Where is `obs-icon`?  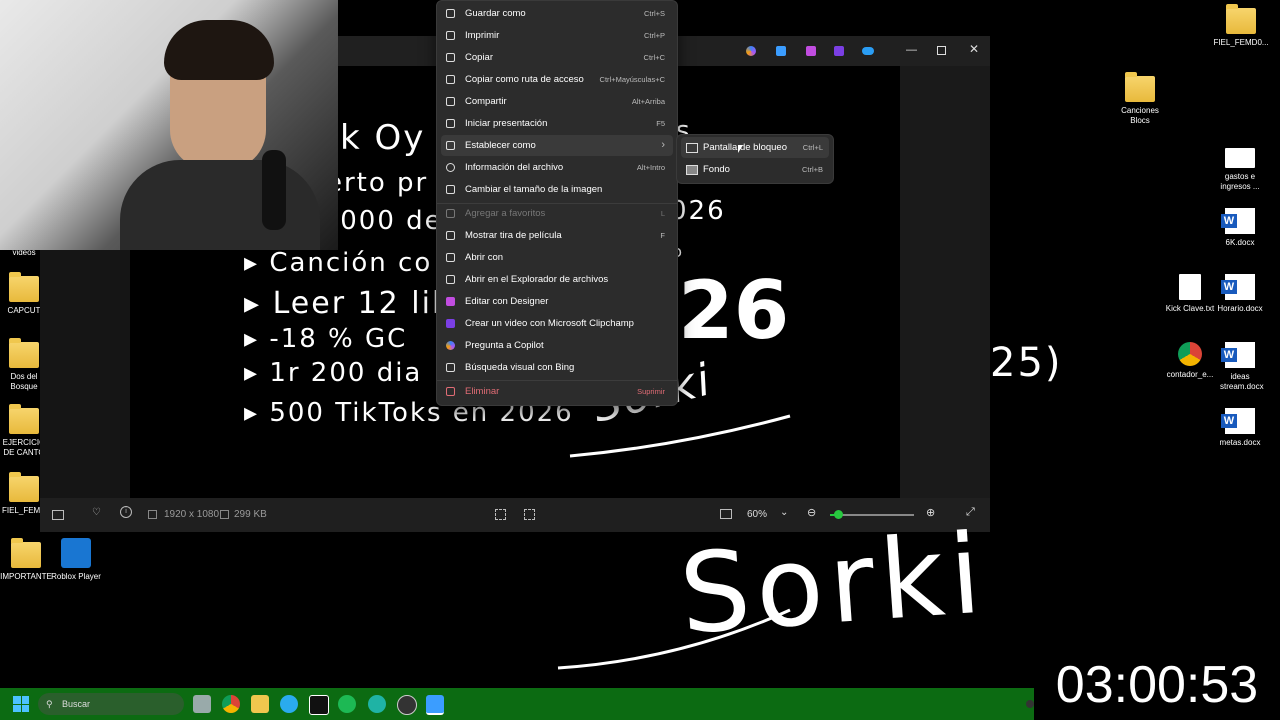
obs-icon is located at coordinates (407, 705).